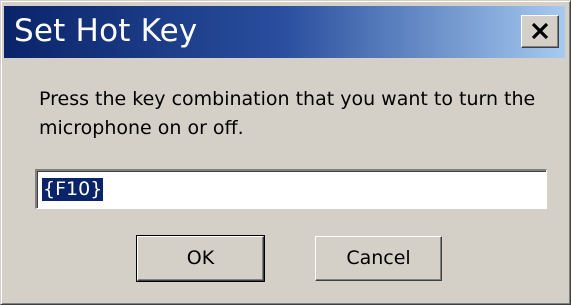 This screenshot has width=571, height=305. Describe the element at coordinates (291, 189) in the screenshot. I see `hotkey-input: {F10}` at that location.